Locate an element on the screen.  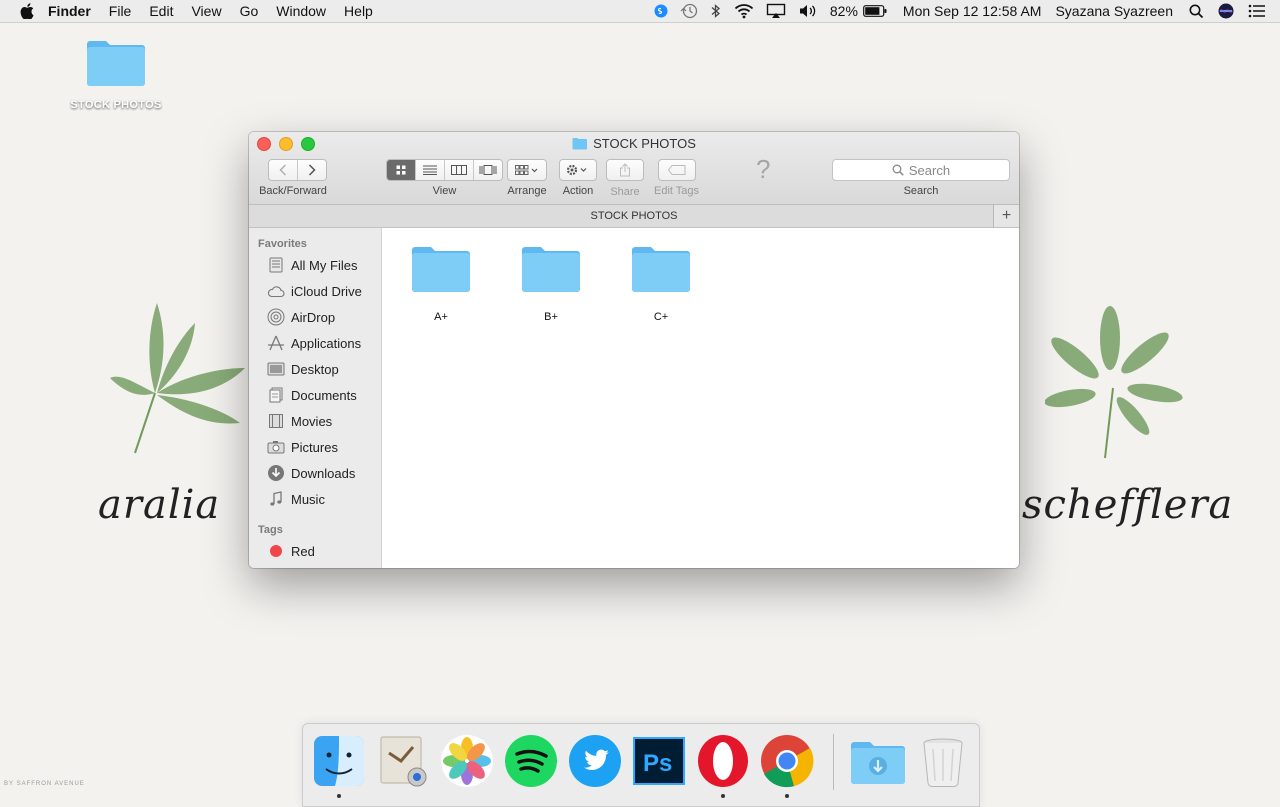
help-icon: ? is located at coordinates (763, 169).